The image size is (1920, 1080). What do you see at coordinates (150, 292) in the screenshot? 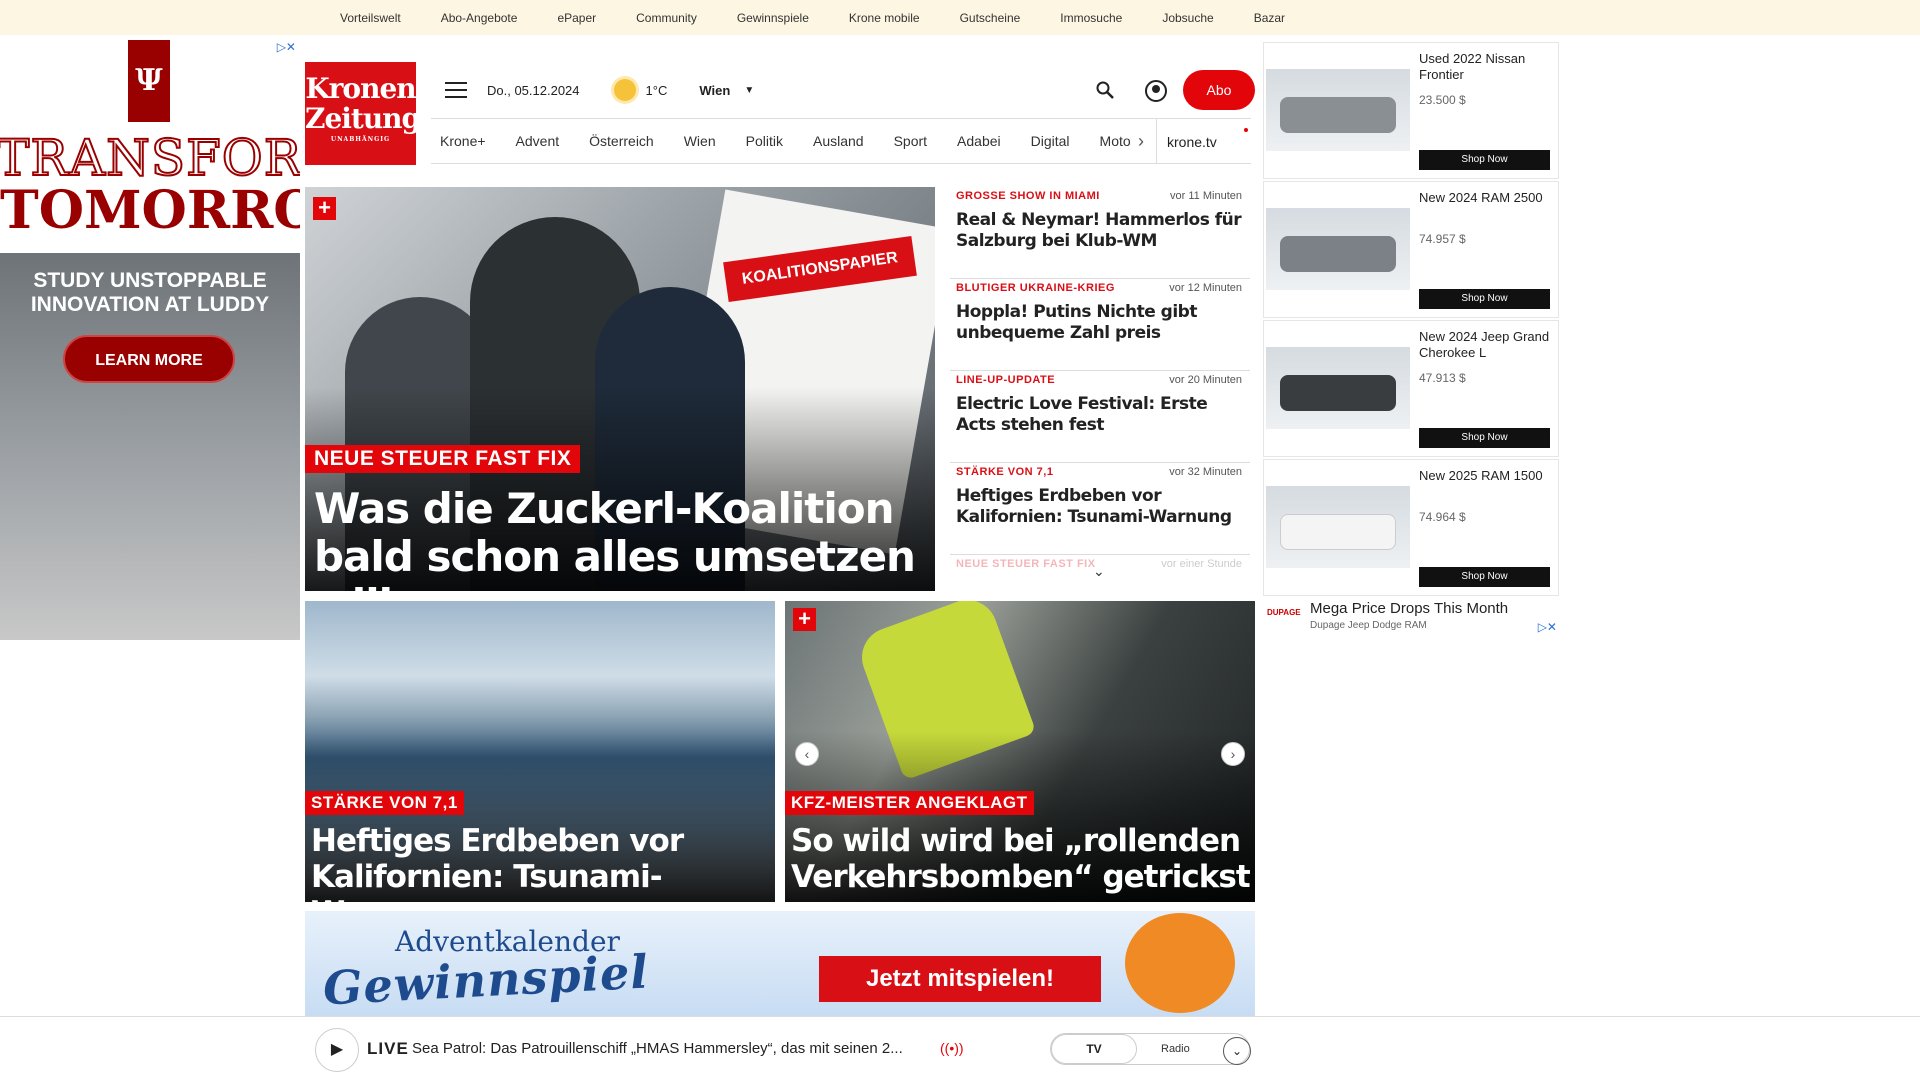
I see `ad-tagline: STUDY UNSTOPPABLE INNOVATION AT LUDDY` at bounding box center [150, 292].